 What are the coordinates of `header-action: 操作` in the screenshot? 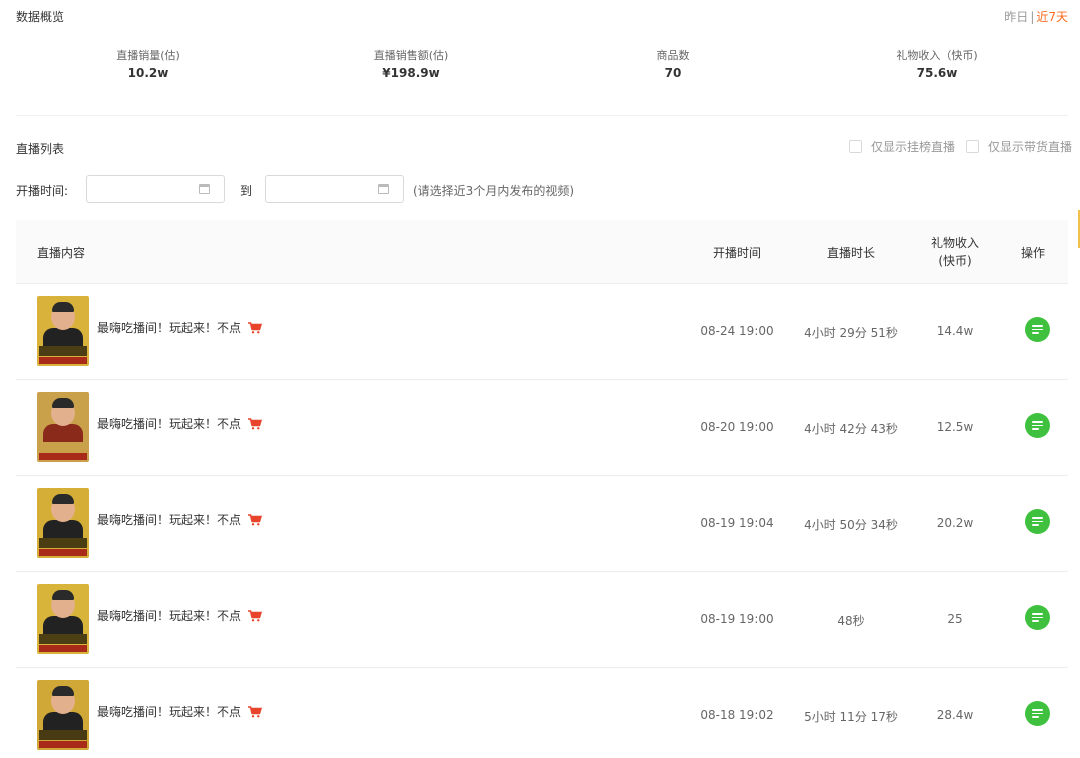 It's located at (1032, 253).